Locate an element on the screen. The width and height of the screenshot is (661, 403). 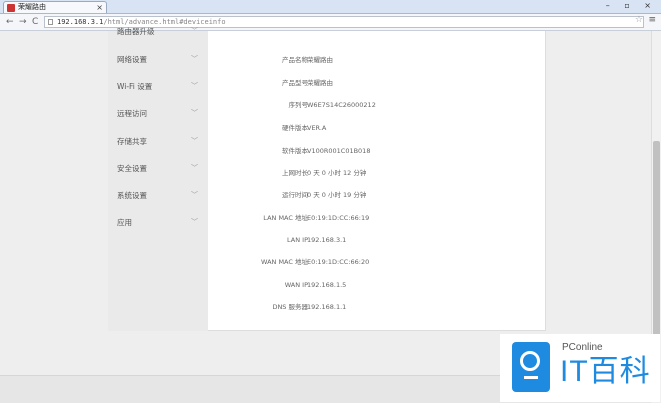
info-label: 上网时长 is located at coordinates (295, 173).